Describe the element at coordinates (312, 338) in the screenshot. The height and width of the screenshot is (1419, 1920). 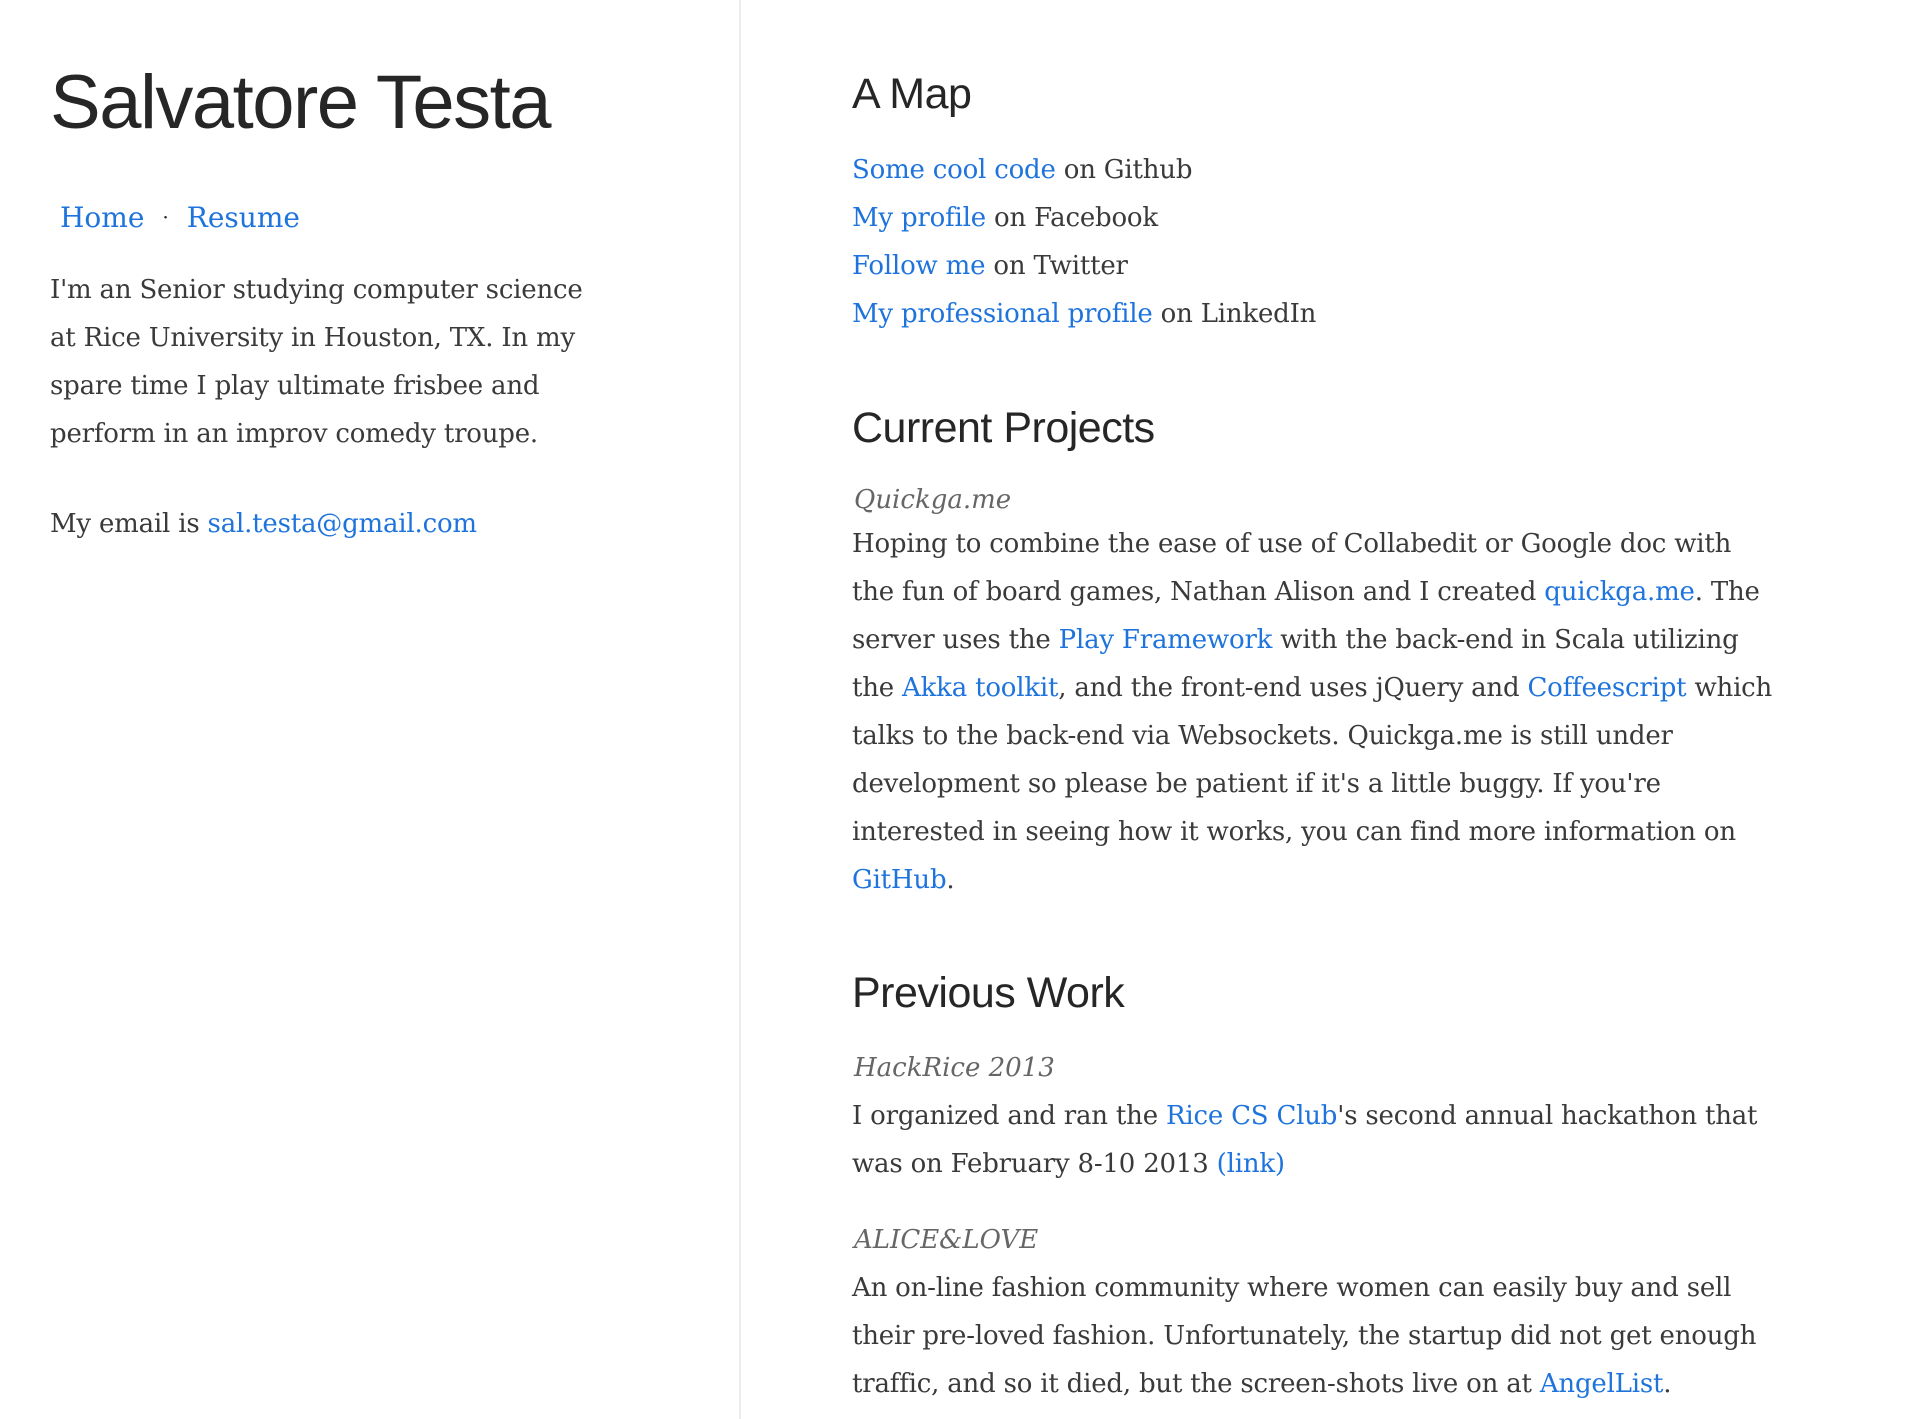
I see `bio-line: at Rice University in Houston, TX. In my` at that location.